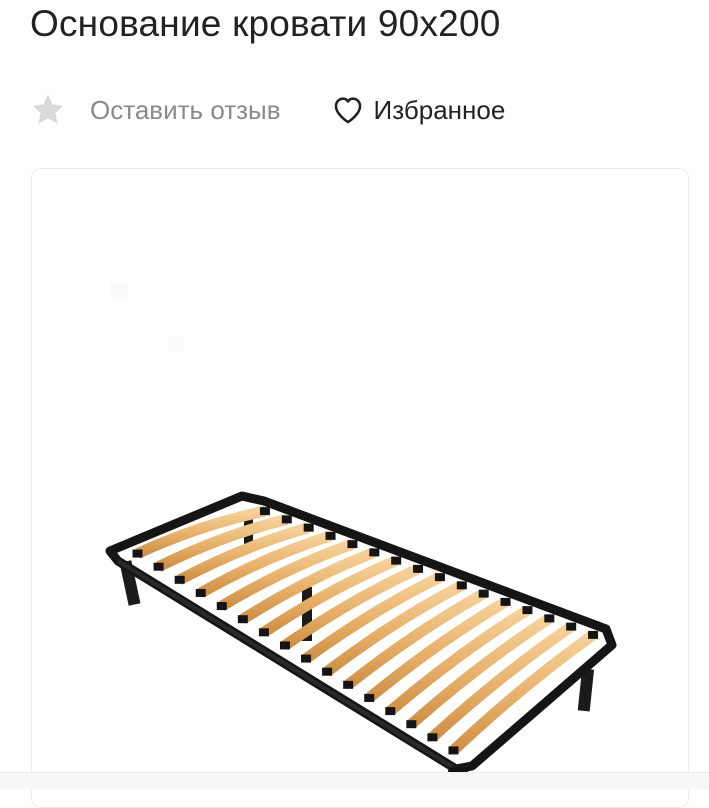 The height and width of the screenshot is (808, 709). Describe the element at coordinates (348, 110) in the screenshot. I see `heart-icon` at that location.